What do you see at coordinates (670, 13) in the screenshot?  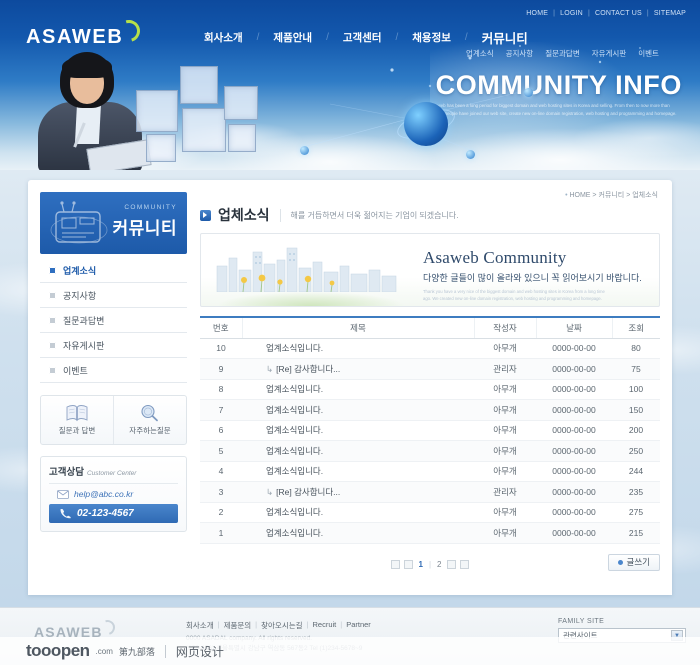 I see `utility-link-sitemap: SITEMAP` at bounding box center [670, 13].